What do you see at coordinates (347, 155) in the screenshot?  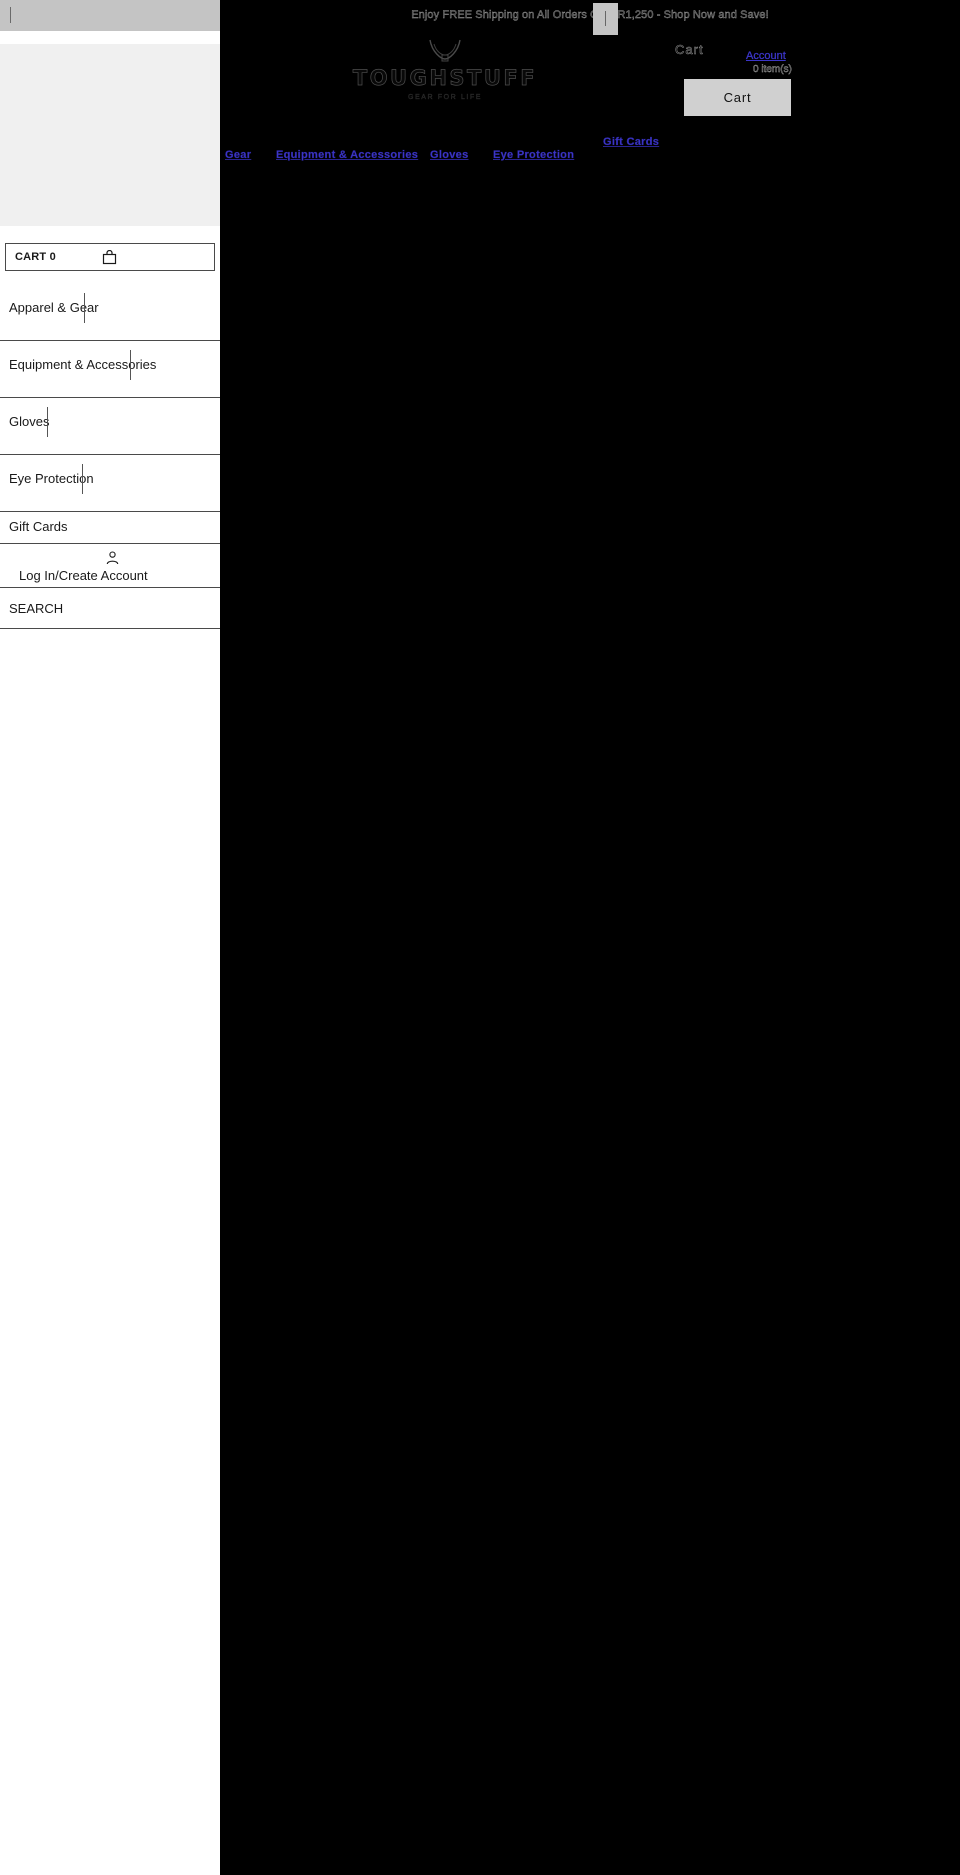 I see `nav-item-equipment-accessories: Equipment & Accessories` at bounding box center [347, 155].